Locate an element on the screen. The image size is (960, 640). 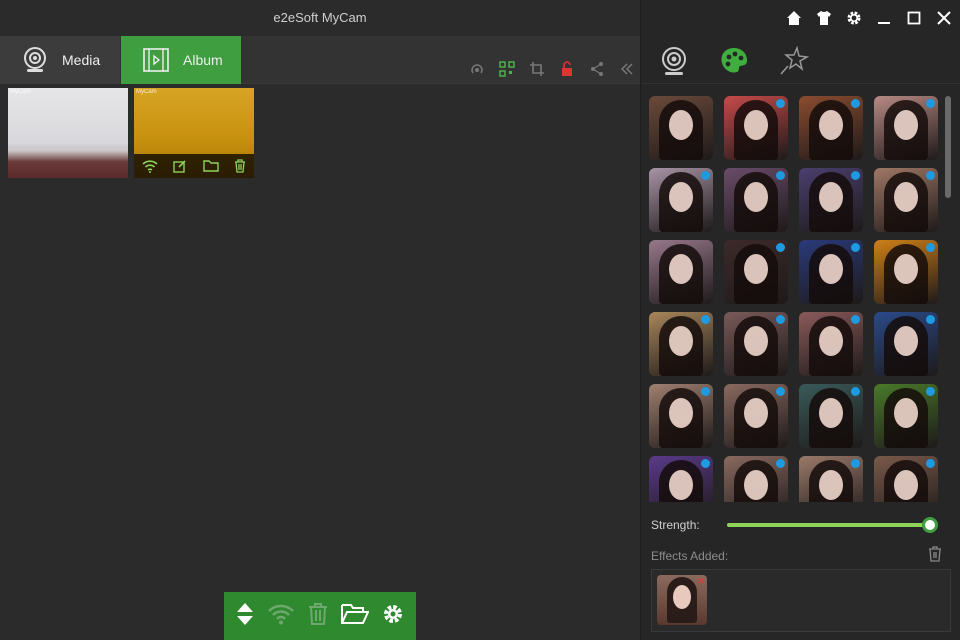
effects-added-list: ✕ is located at coordinates (801, 600).